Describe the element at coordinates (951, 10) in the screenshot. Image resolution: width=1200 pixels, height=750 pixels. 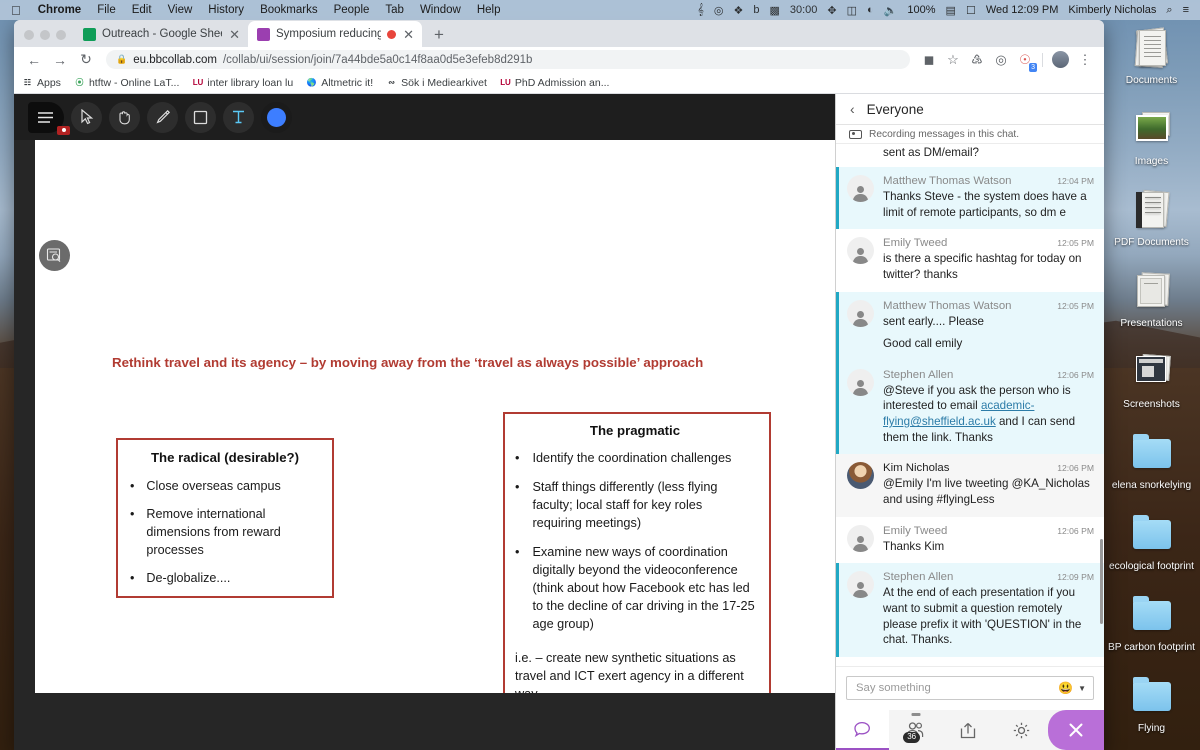
I see `battery-icon: ▤` at that location.